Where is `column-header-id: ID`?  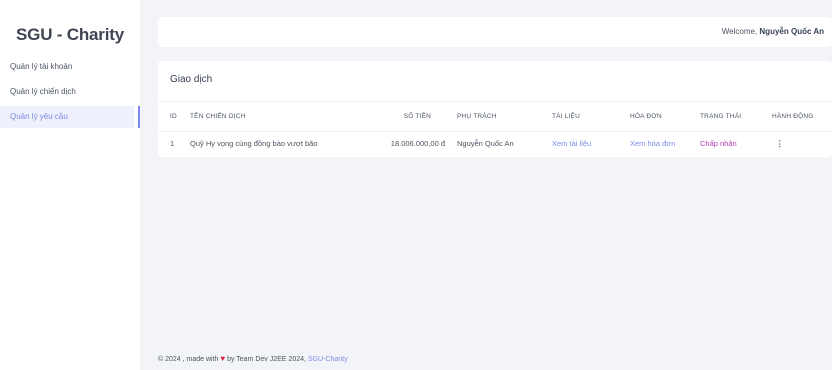
column-header-id: ID is located at coordinates (174, 116).